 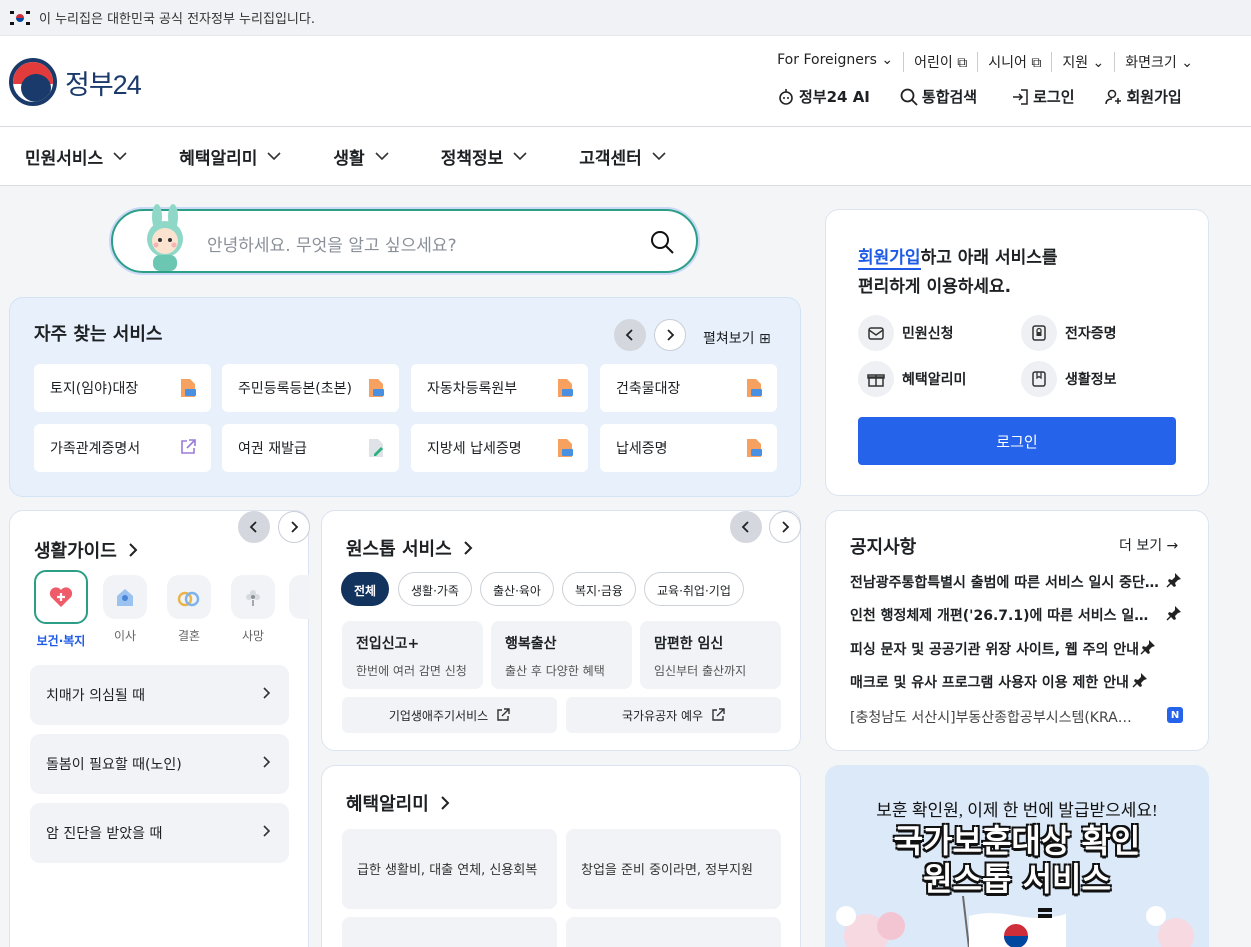 I want to click on guide-title: 생활가이드, so click(x=86, y=550).